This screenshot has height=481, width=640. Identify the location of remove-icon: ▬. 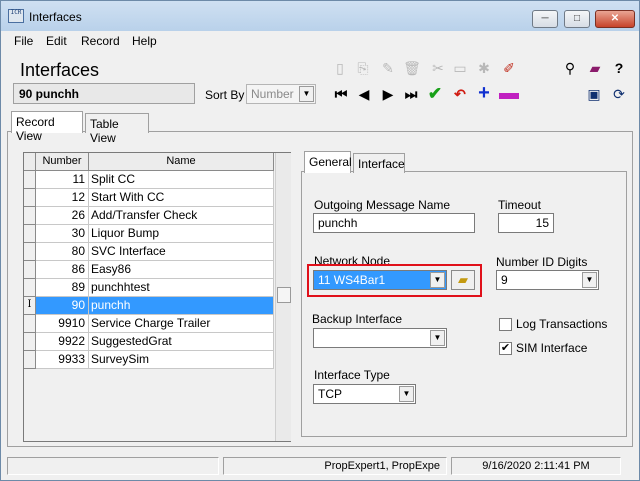
(509, 93).